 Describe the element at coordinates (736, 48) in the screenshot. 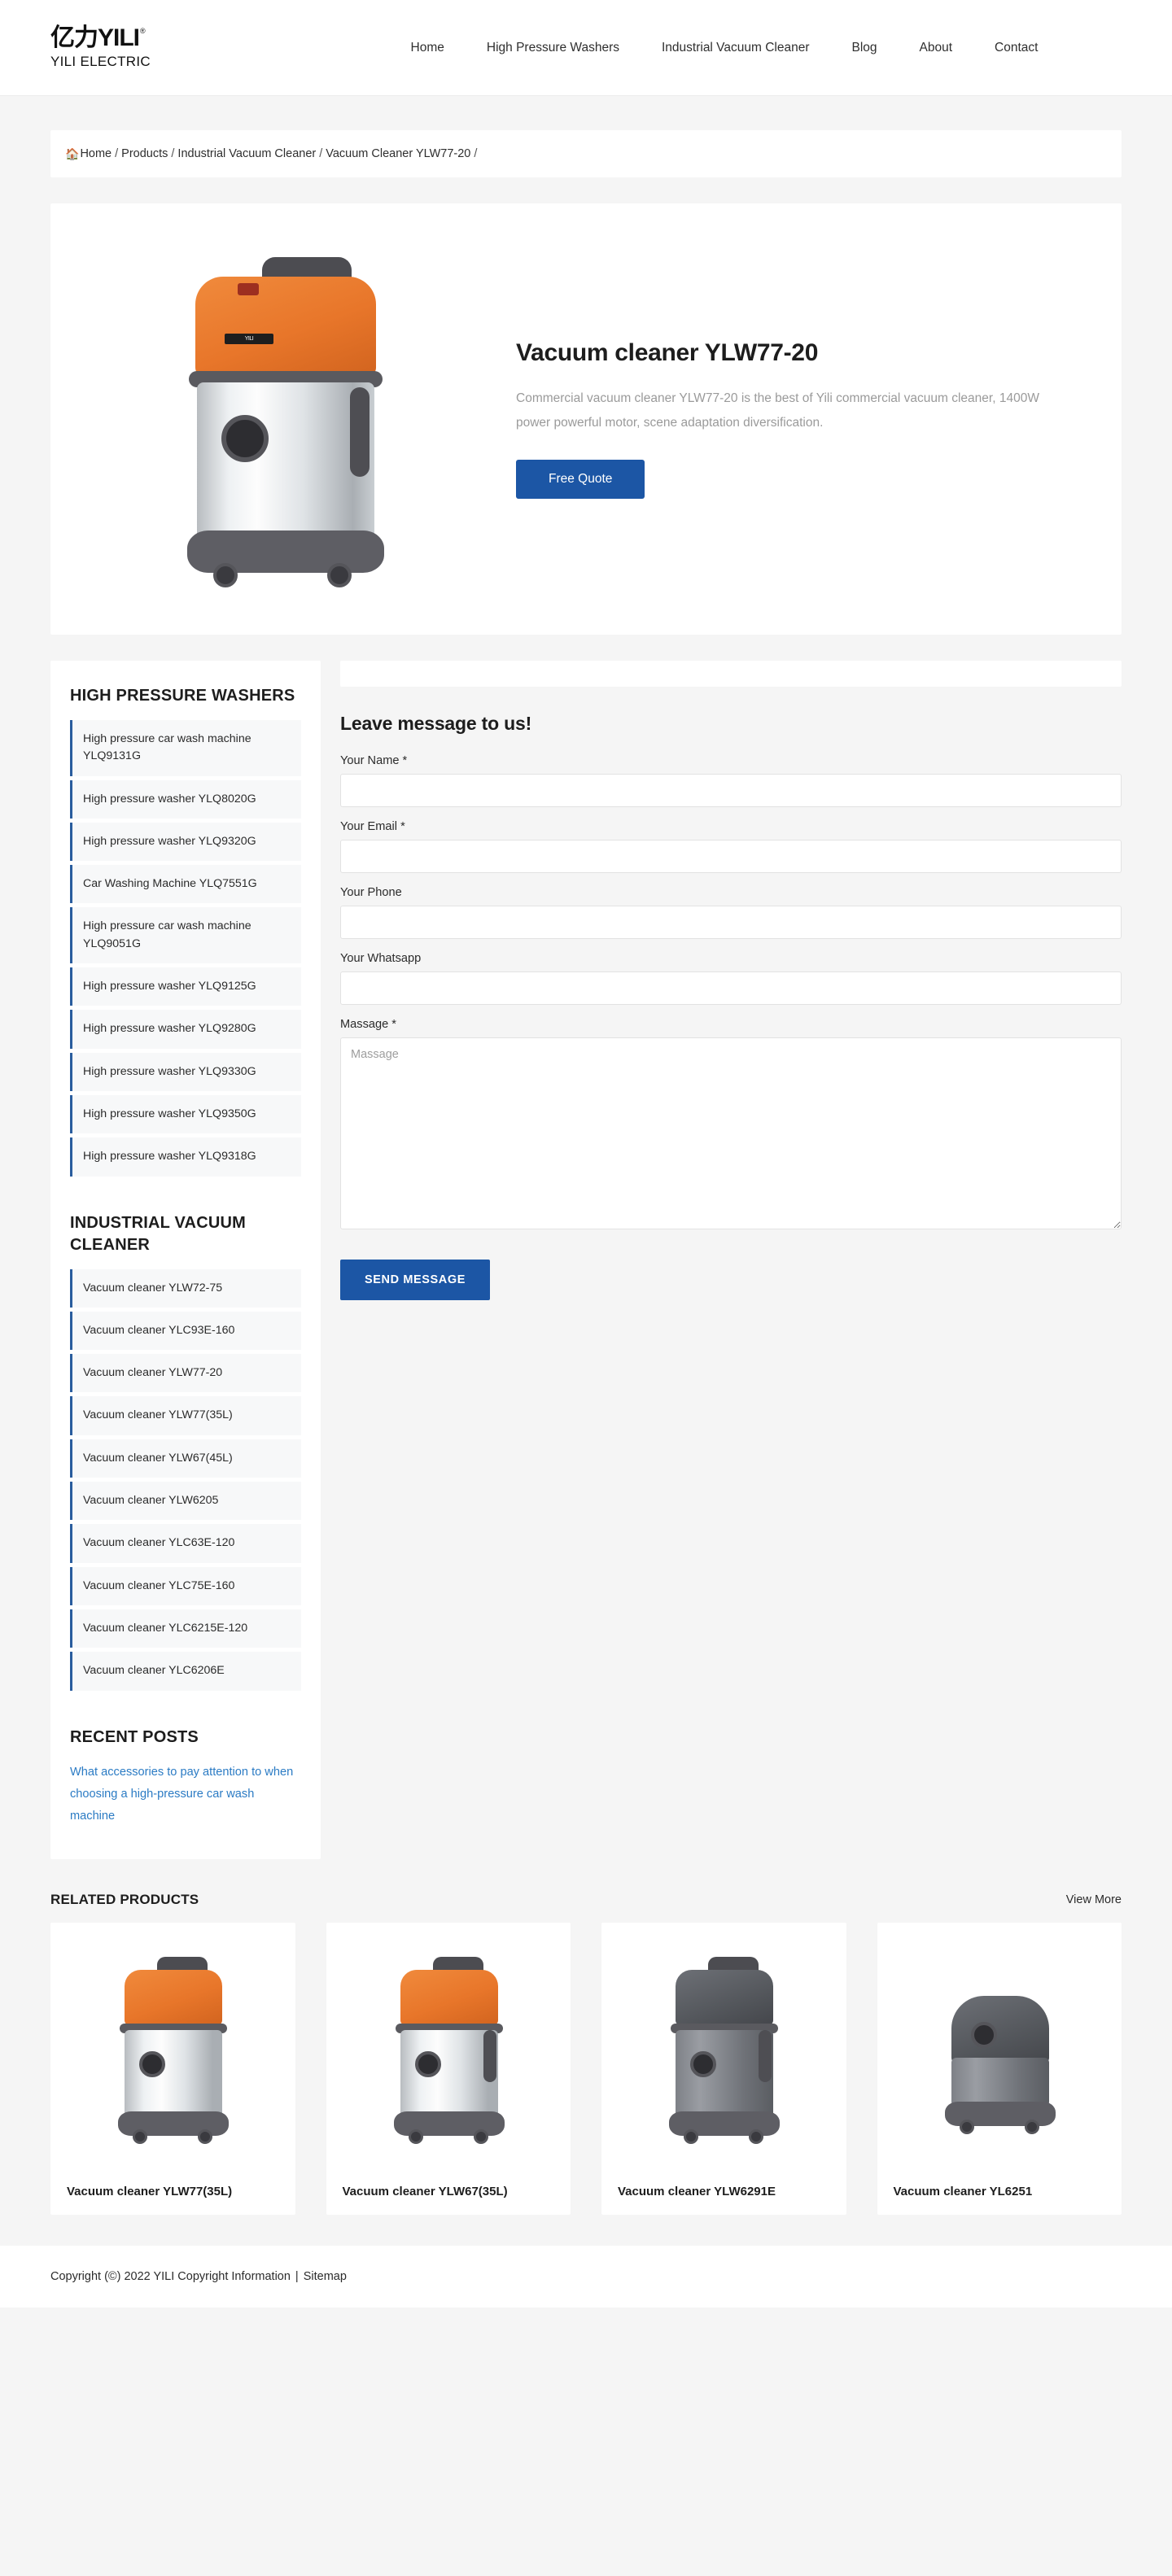

I see `nav-item-industrial-vacuum-cleaner: Industrial Vacuum Cleaner` at that location.